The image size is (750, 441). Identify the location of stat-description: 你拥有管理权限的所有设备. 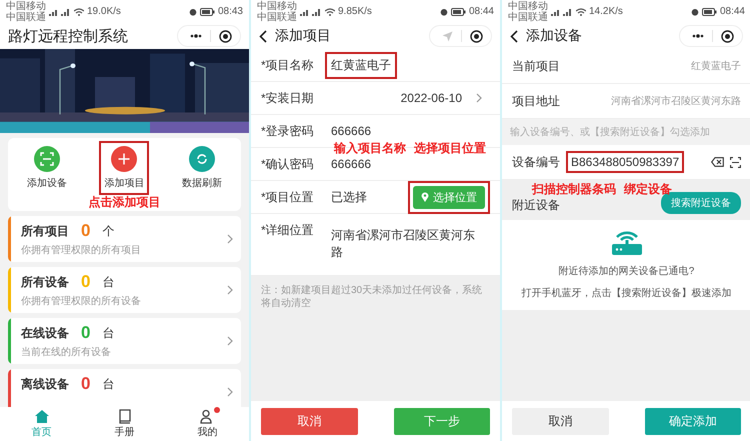
(81, 301).